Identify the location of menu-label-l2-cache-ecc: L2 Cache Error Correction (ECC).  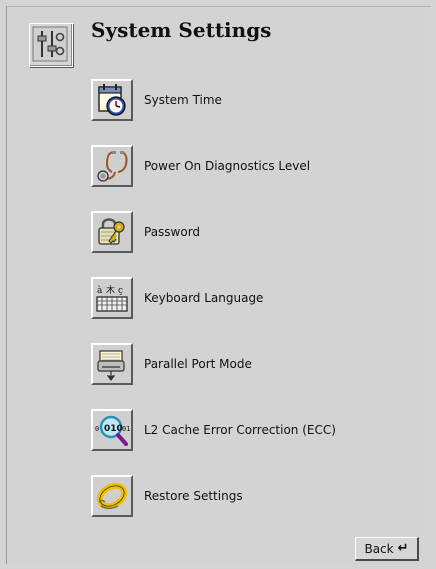
(240, 430).